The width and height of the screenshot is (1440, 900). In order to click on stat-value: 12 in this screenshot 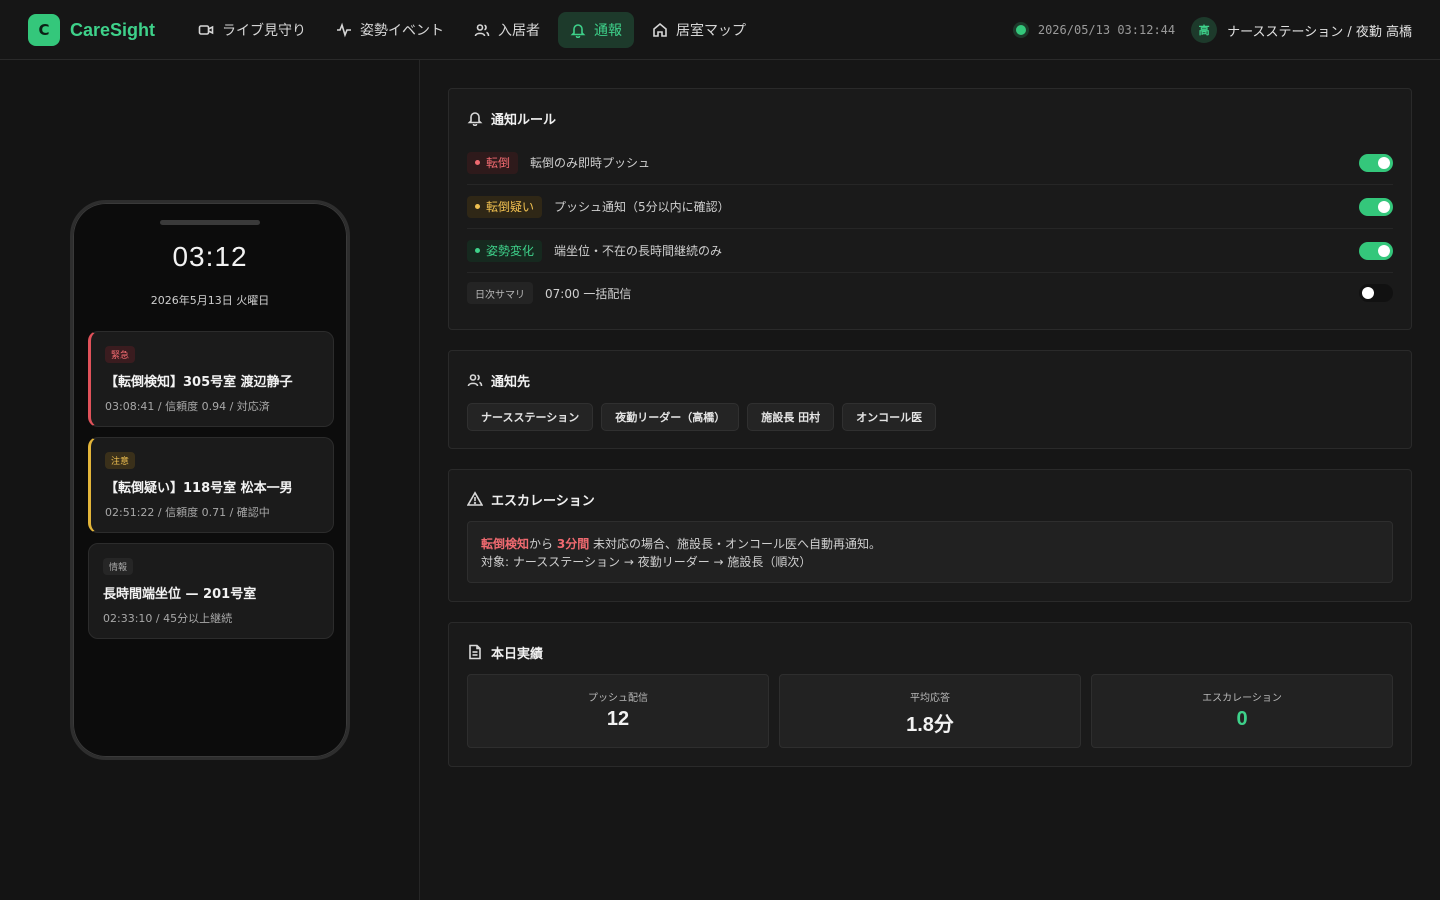, I will do `click(618, 719)`.